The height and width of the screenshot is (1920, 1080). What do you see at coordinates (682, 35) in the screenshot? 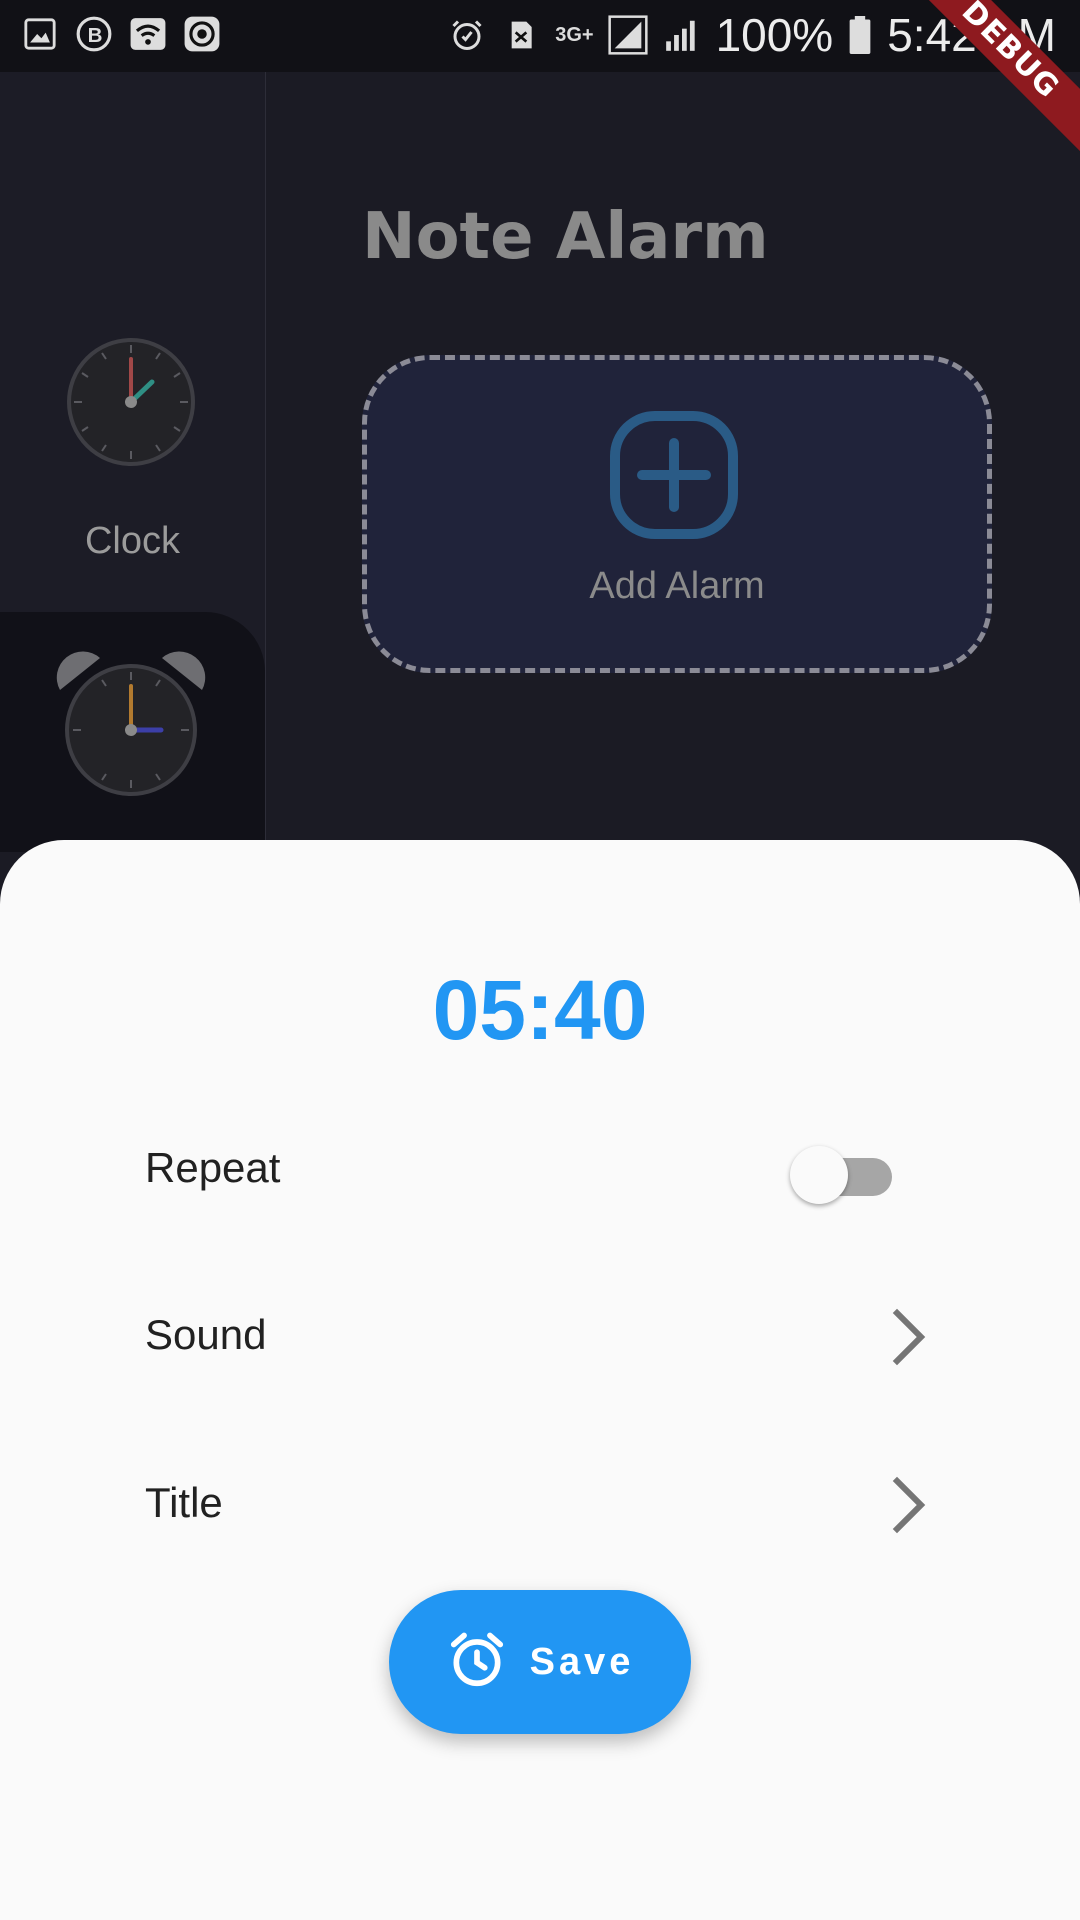
I see `signal2-icon` at bounding box center [682, 35].